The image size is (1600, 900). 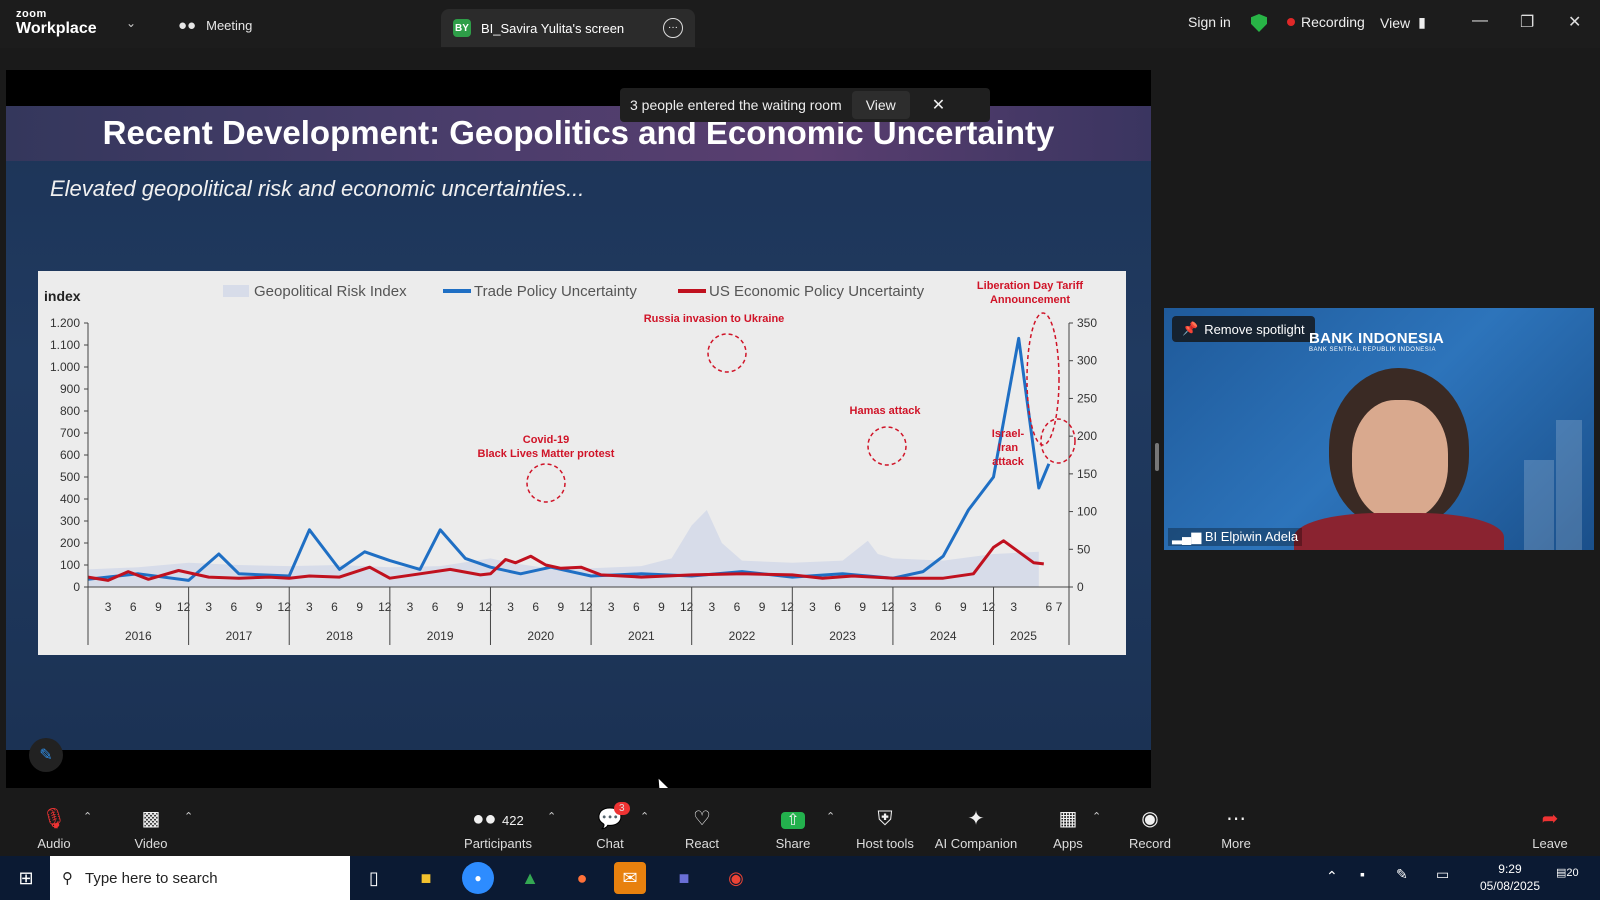 I want to click on windows-start-icon: ⊞, so click(x=26, y=878).